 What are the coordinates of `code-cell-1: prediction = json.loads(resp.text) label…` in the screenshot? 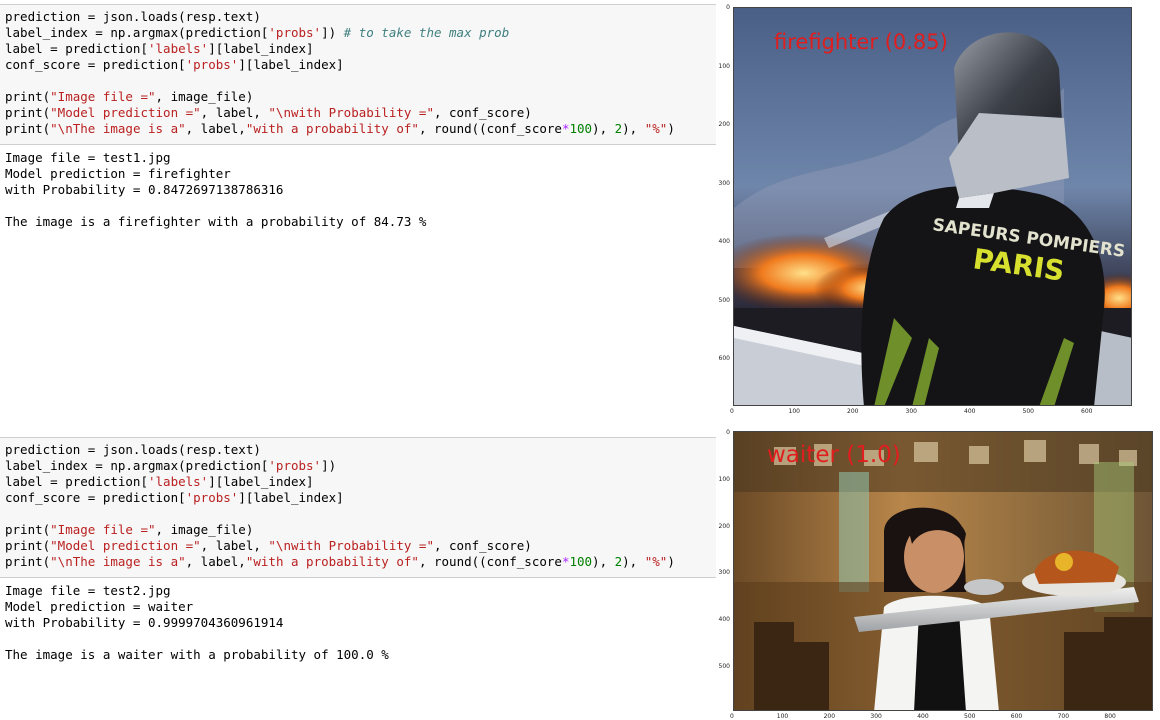 It's located at (358, 74).